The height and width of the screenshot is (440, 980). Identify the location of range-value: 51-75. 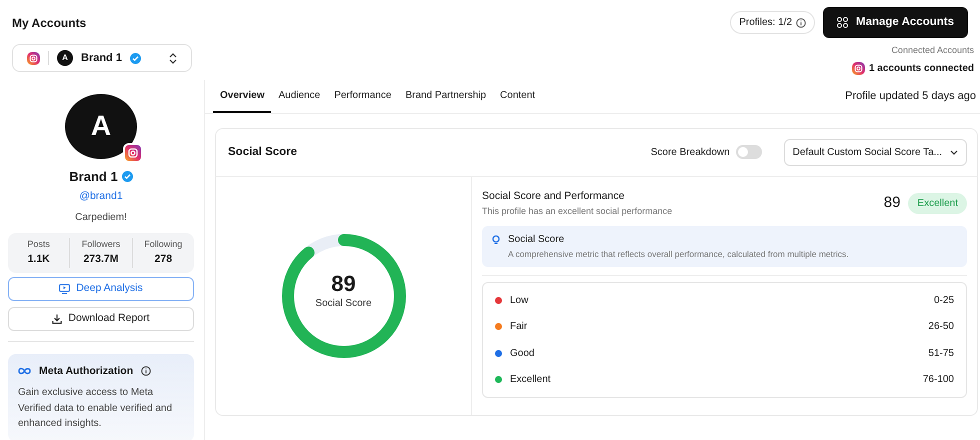
(941, 353).